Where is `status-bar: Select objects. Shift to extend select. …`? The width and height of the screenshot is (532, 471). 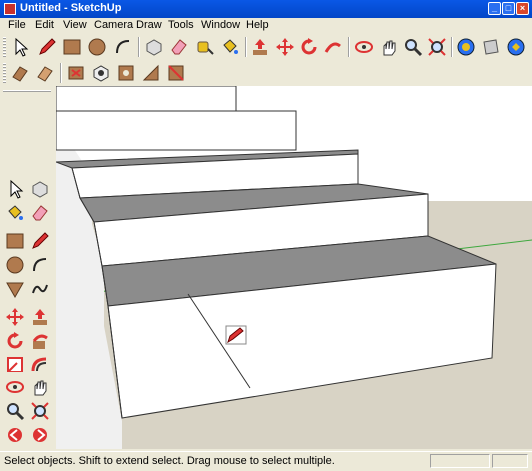
status-bar: Select objects. Shift to extend select. … is located at coordinates (266, 461).